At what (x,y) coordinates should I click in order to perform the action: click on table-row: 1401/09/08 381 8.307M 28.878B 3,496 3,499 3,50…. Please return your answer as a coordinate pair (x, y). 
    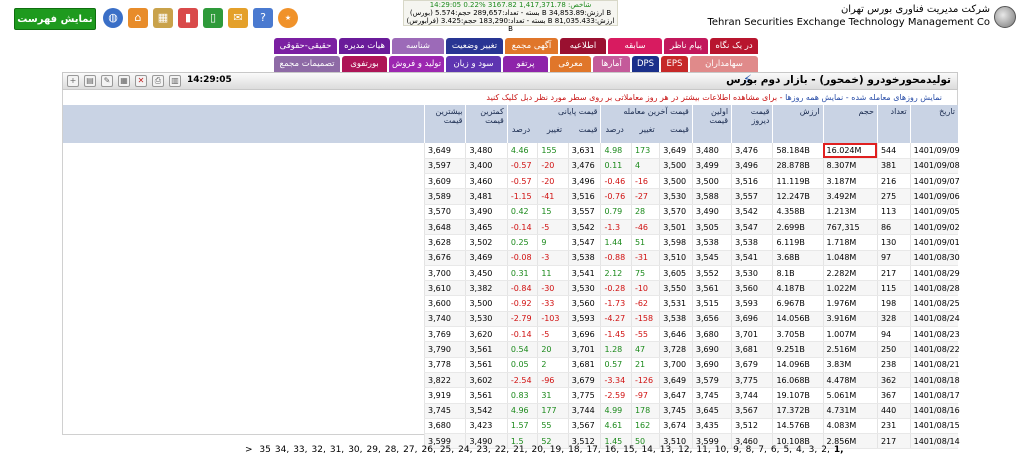
    Looking at the image, I should click on (691, 166).